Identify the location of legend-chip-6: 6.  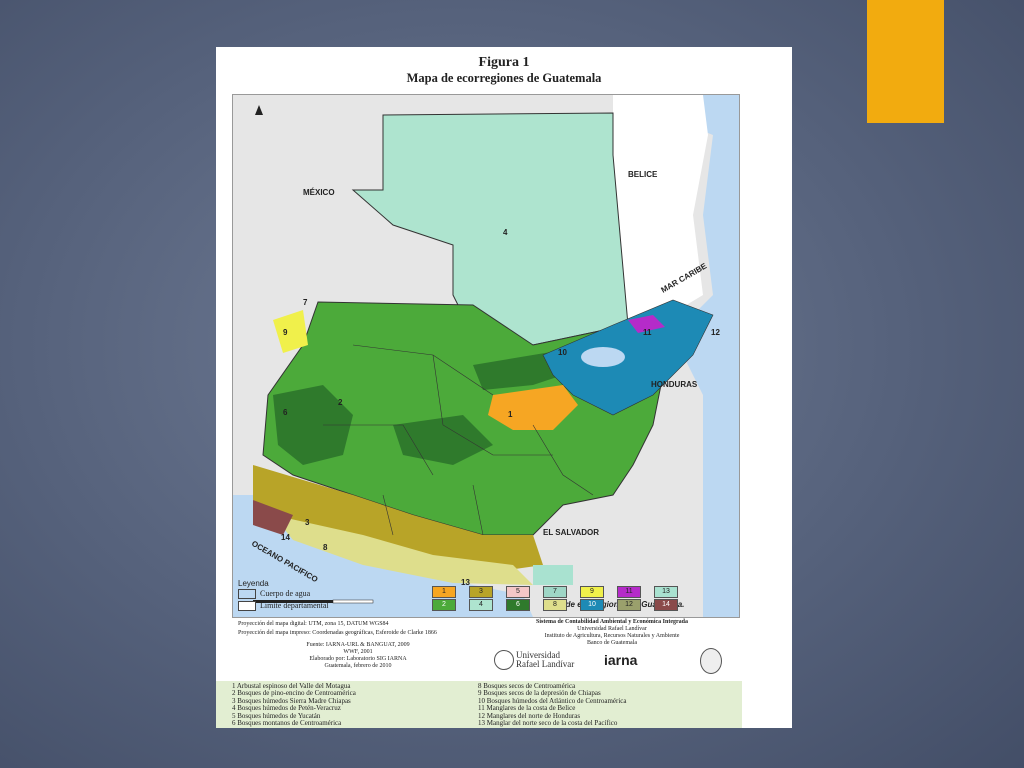
(518, 605).